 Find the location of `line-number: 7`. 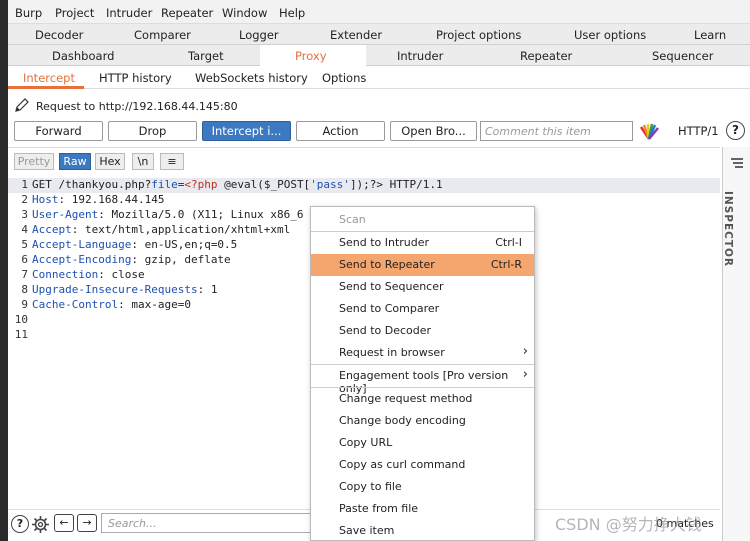

line-number: 7 is located at coordinates (24, 274).